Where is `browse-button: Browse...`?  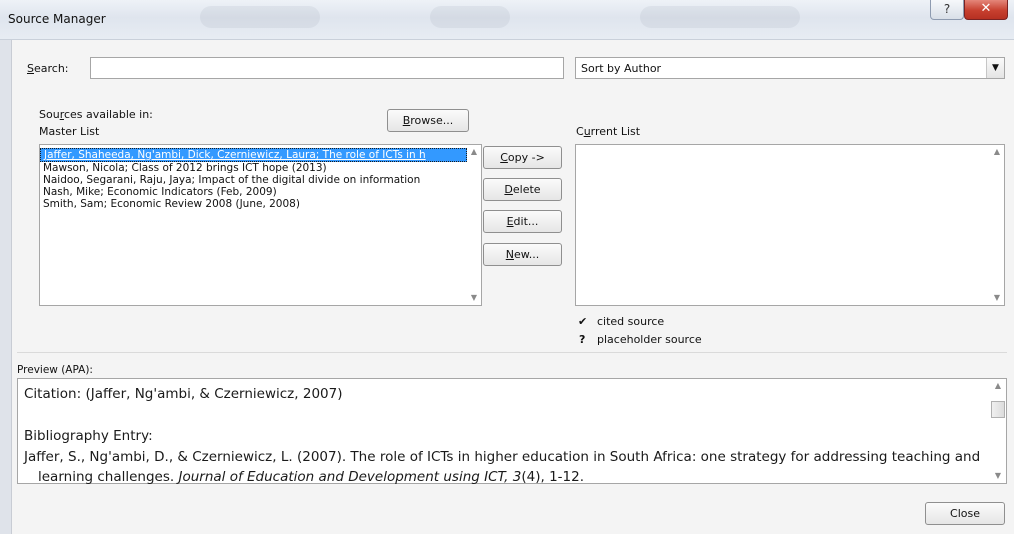 browse-button: Browse... is located at coordinates (428, 120).